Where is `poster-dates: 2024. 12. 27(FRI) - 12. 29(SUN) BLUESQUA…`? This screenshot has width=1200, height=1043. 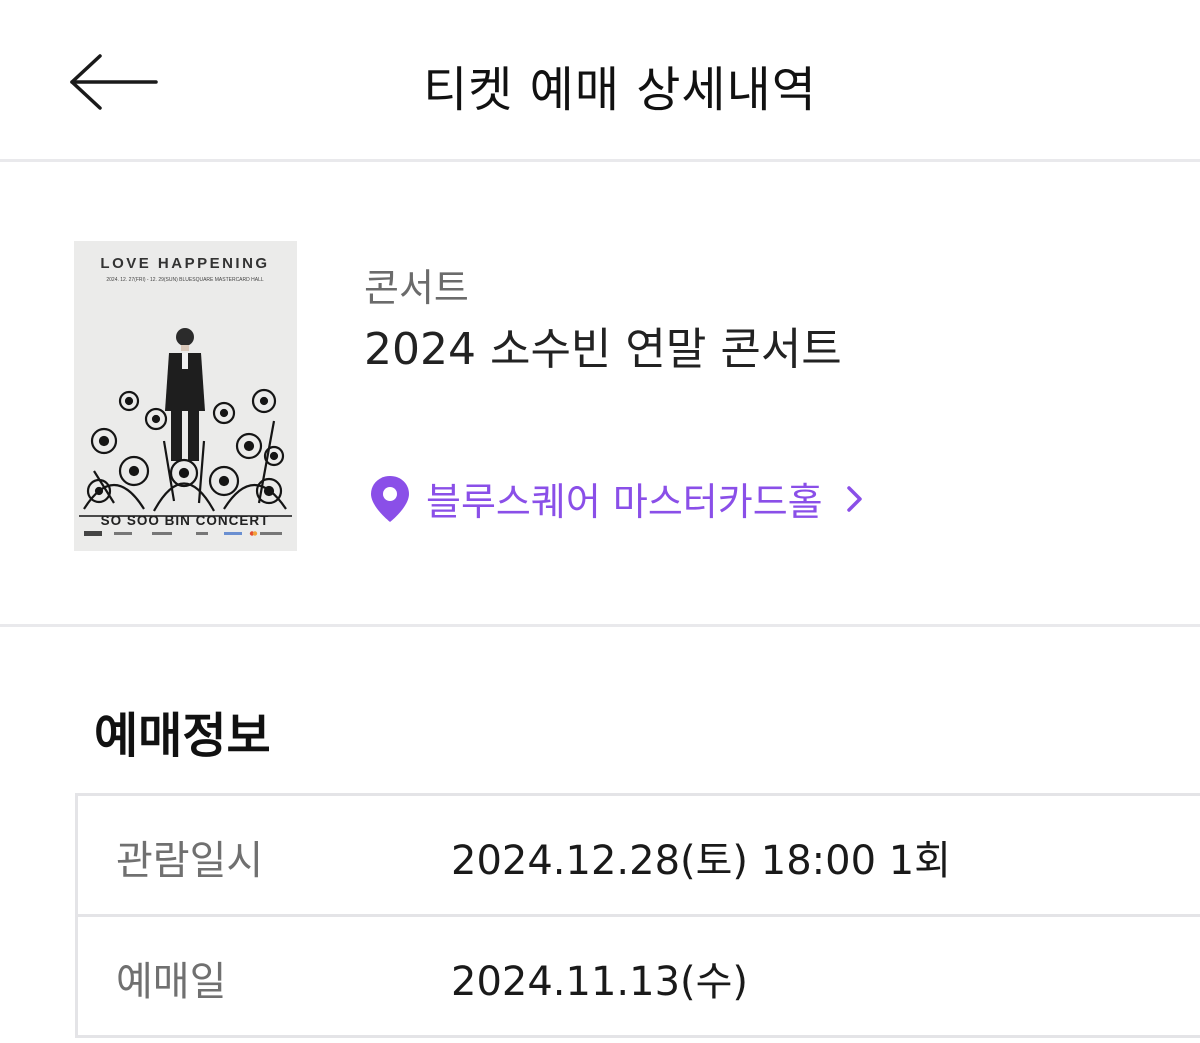
poster-dates: 2024. 12. 27(FRI) - 12. 29(SUN) BLUESQUA… is located at coordinates (184, 280).